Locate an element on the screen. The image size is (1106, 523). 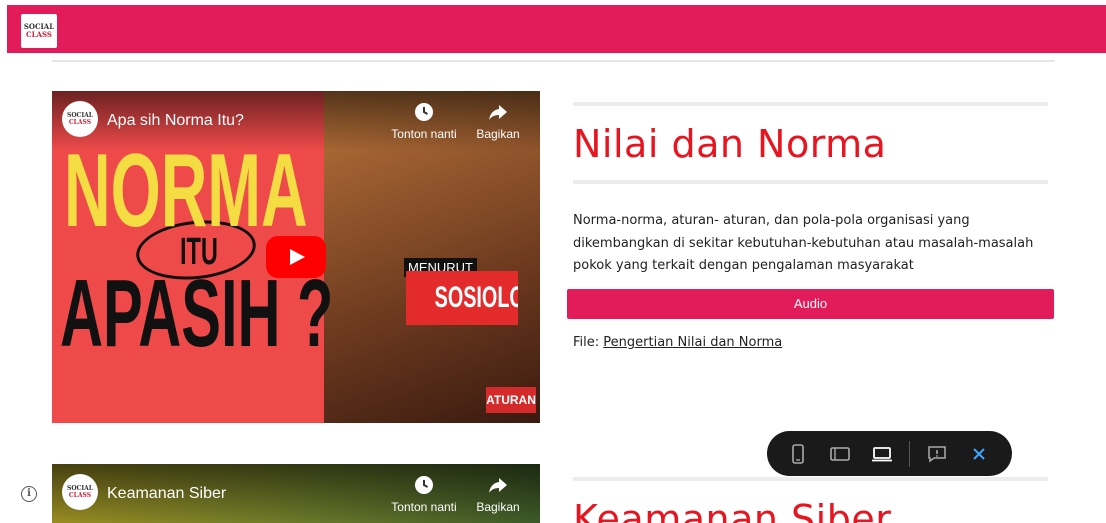
close-icon is located at coordinates (979, 453).